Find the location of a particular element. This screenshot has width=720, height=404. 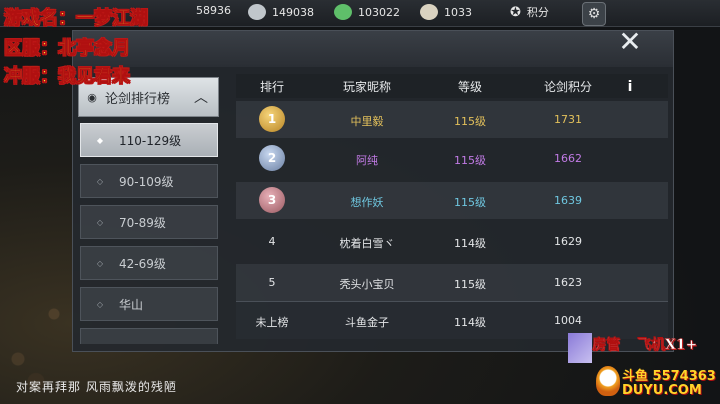

tab-label: 110-129级 is located at coordinates (150, 140).